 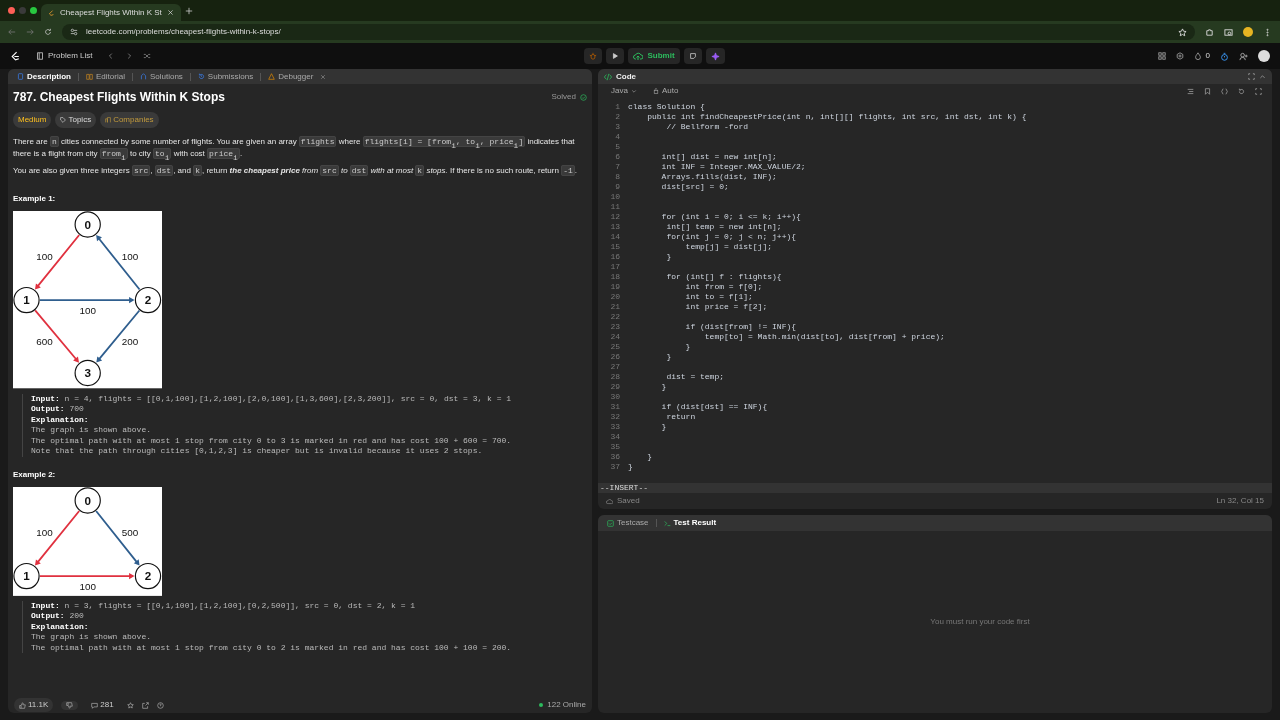 What do you see at coordinates (129, 120) in the screenshot?
I see `companies-tag: Companies` at bounding box center [129, 120].